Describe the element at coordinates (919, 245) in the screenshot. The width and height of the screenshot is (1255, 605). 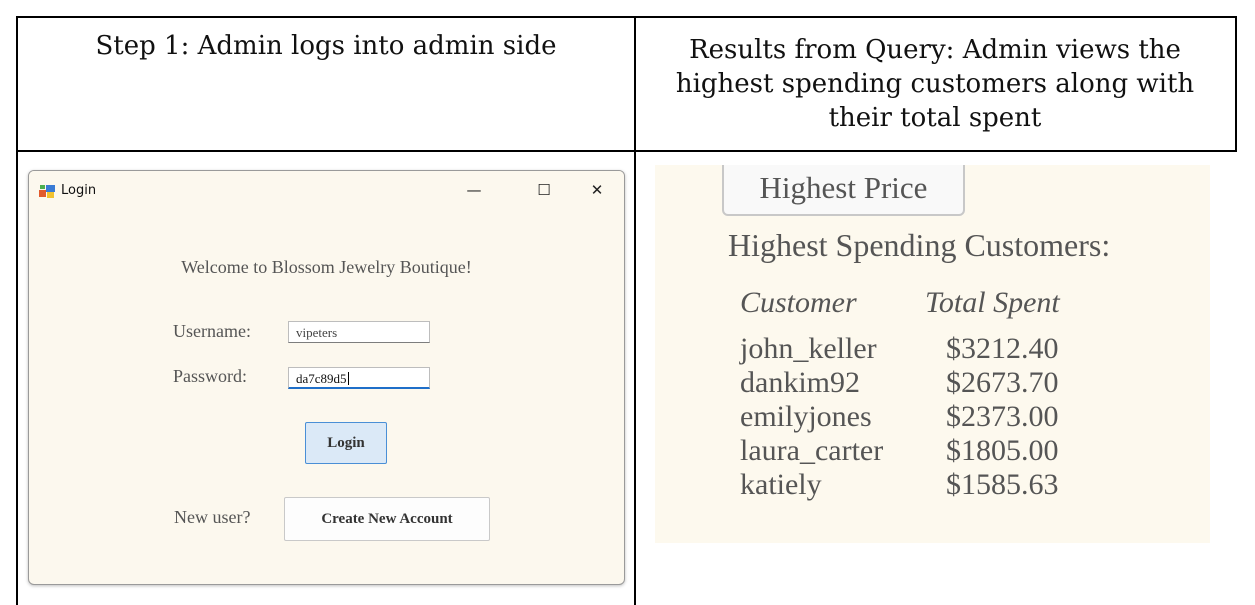
I see `results-heading: Highest Spending Customers:` at that location.